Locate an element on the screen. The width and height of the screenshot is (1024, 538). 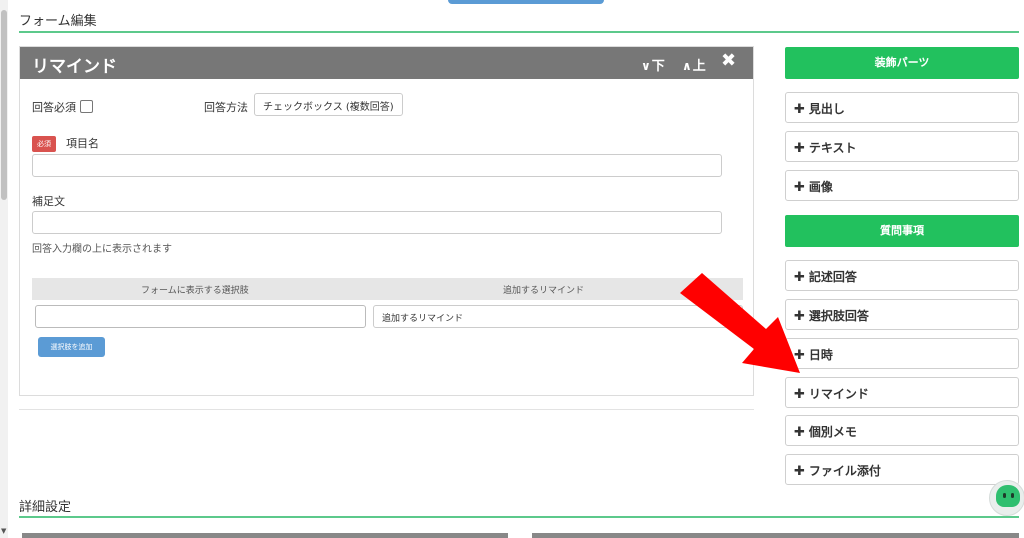
section-title: フォーム編集 is located at coordinates (58, 21).